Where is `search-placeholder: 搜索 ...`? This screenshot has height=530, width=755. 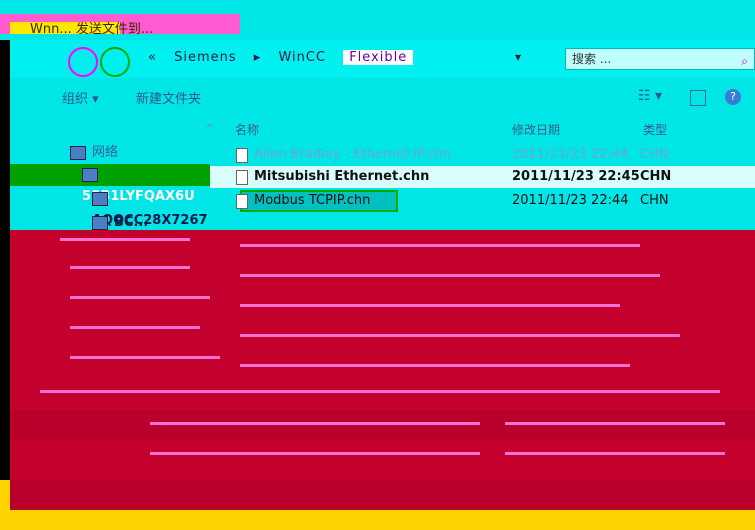
search-placeholder: 搜索 ... is located at coordinates (592, 59).